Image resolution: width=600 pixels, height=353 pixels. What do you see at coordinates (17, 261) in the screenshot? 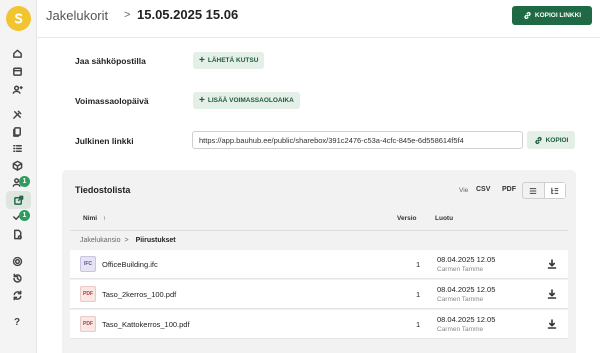
I see `settings-icon` at bounding box center [17, 261].